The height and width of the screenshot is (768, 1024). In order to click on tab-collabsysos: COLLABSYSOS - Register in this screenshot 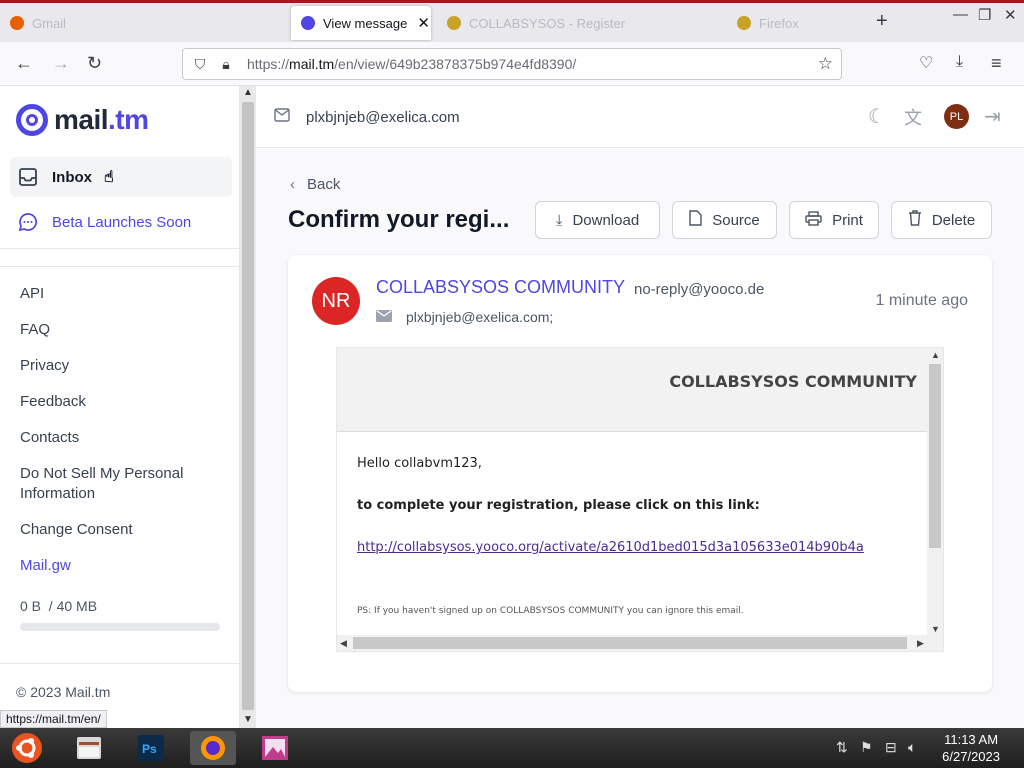, I will do `click(580, 23)`.